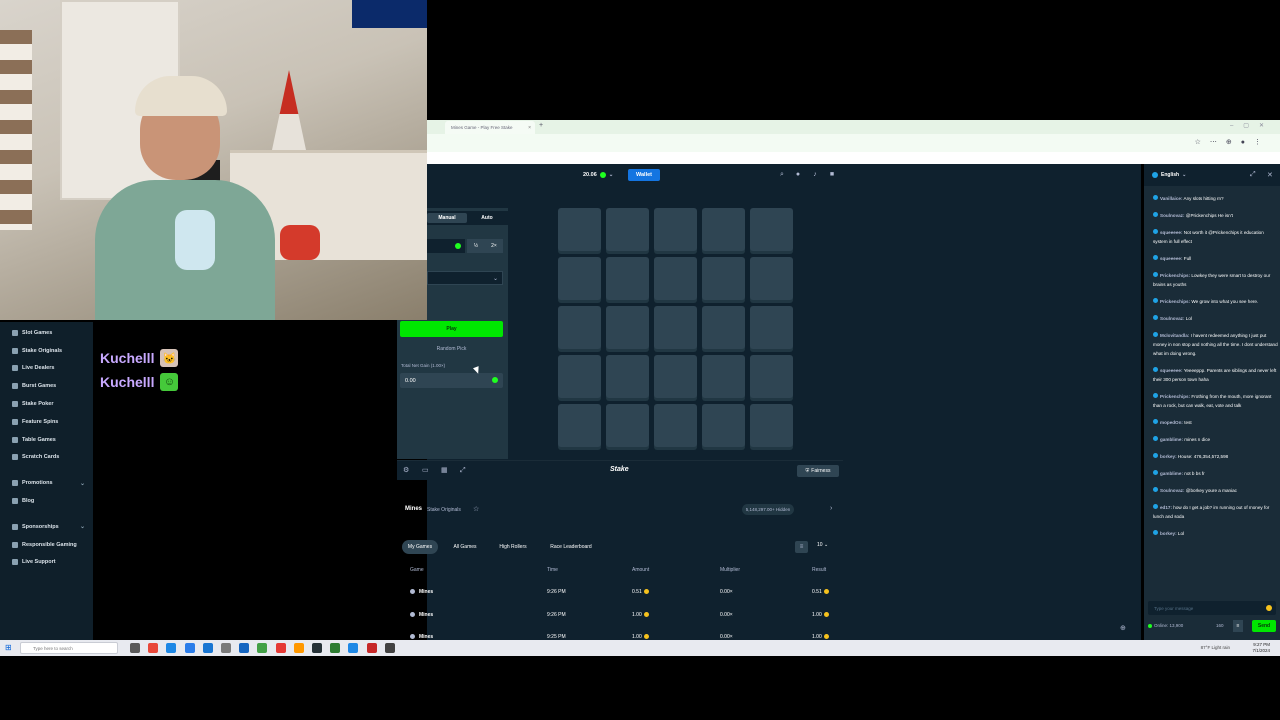 This screenshot has width=1280, height=720. What do you see at coordinates (476, 246) in the screenshot?
I see `half-bet-button: ½` at bounding box center [476, 246].